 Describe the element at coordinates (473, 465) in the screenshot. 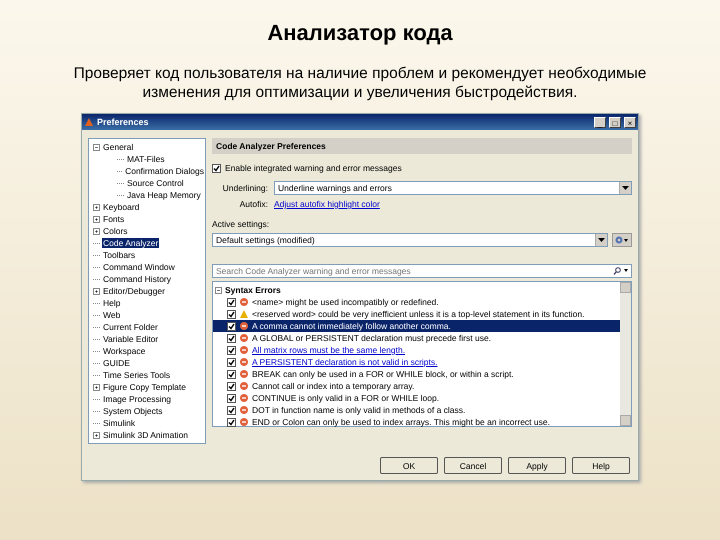

I see `dialog-button: Cancel` at that location.